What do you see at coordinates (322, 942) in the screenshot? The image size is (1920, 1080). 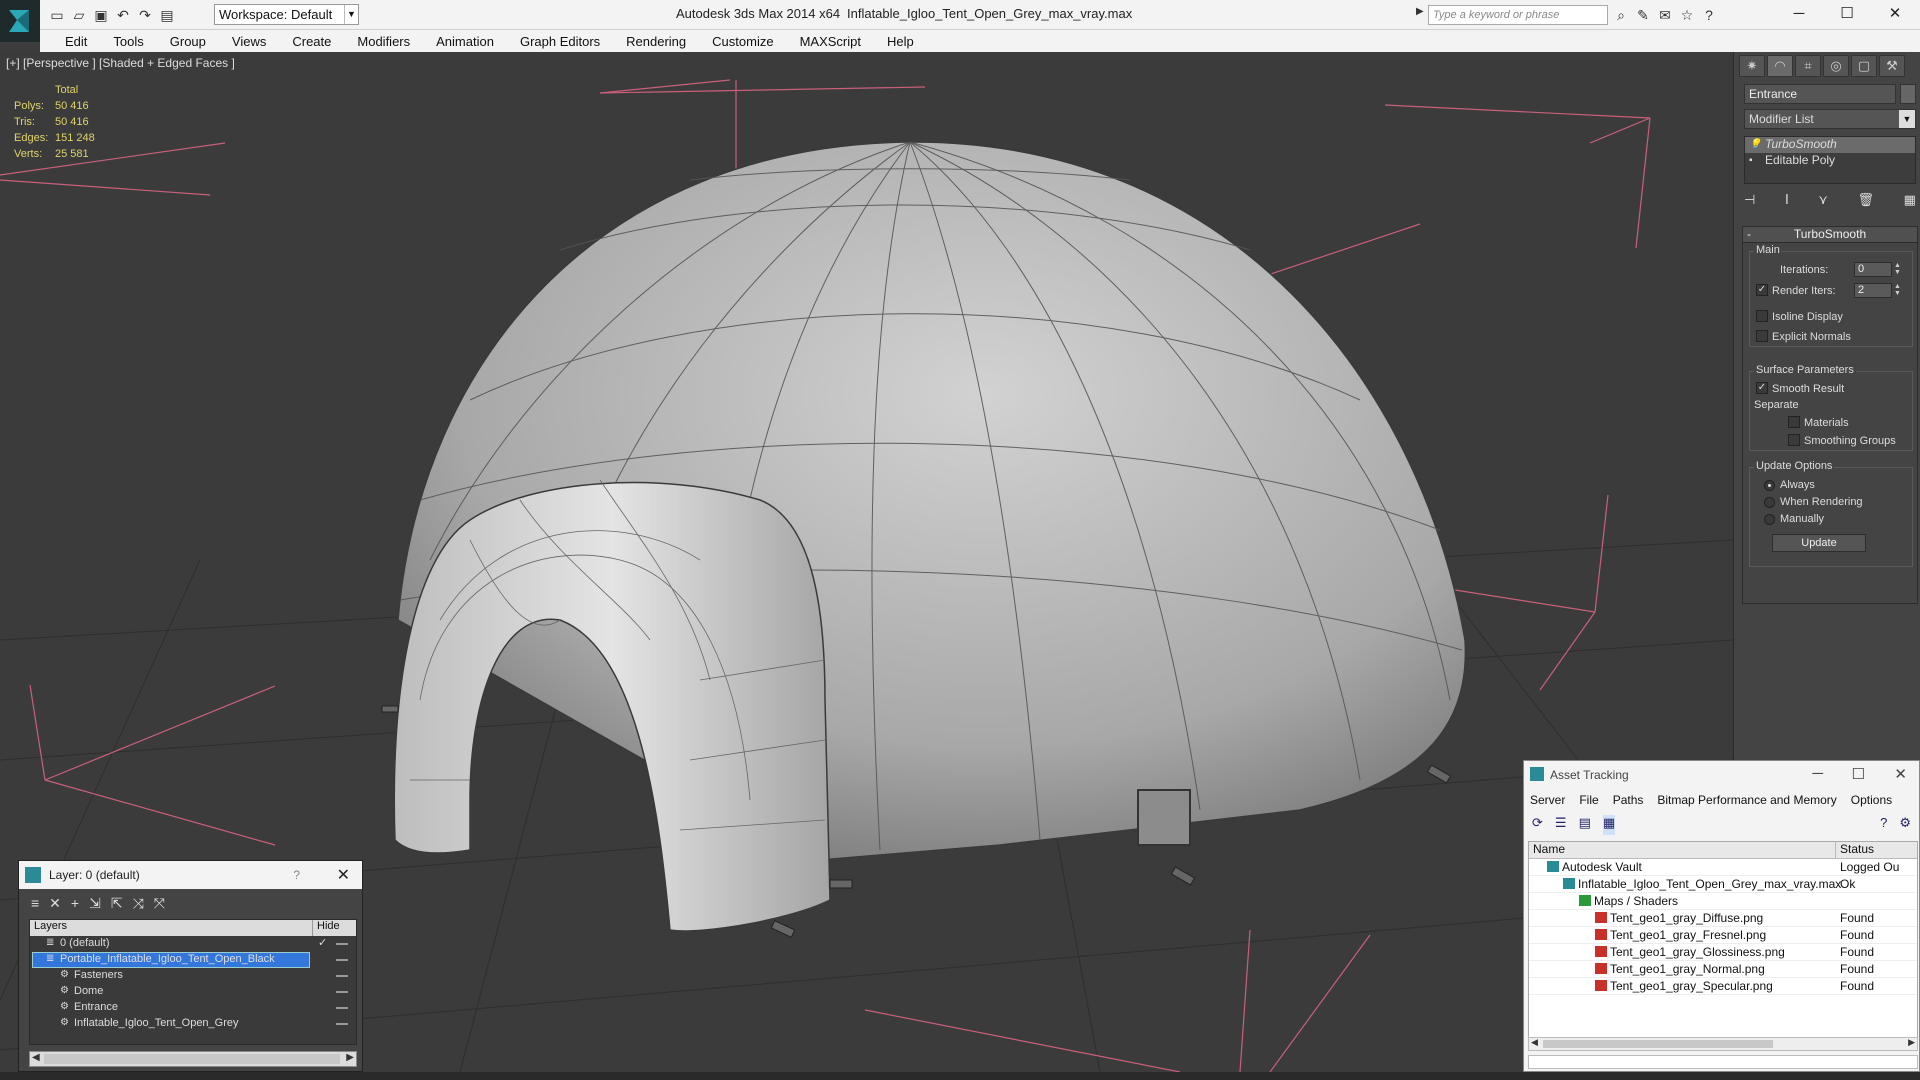 I see `current-layer-check-icon: ✓` at bounding box center [322, 942].